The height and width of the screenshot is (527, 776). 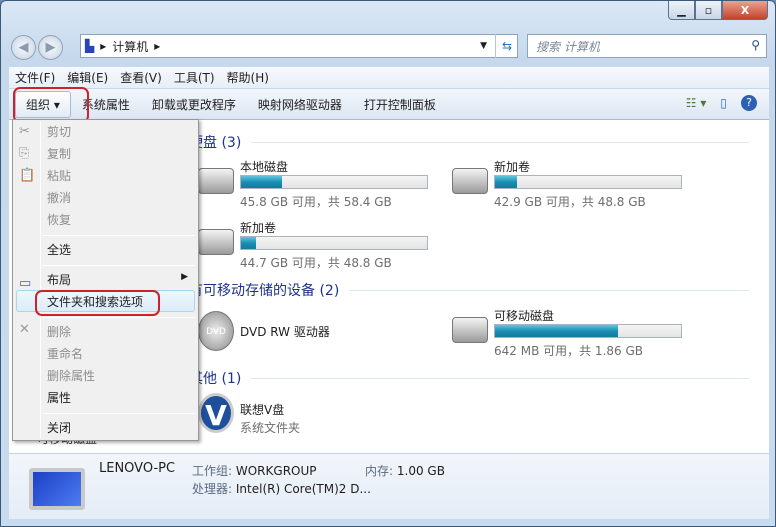 I want to click on computer-icon, so click(x=57, y=489).